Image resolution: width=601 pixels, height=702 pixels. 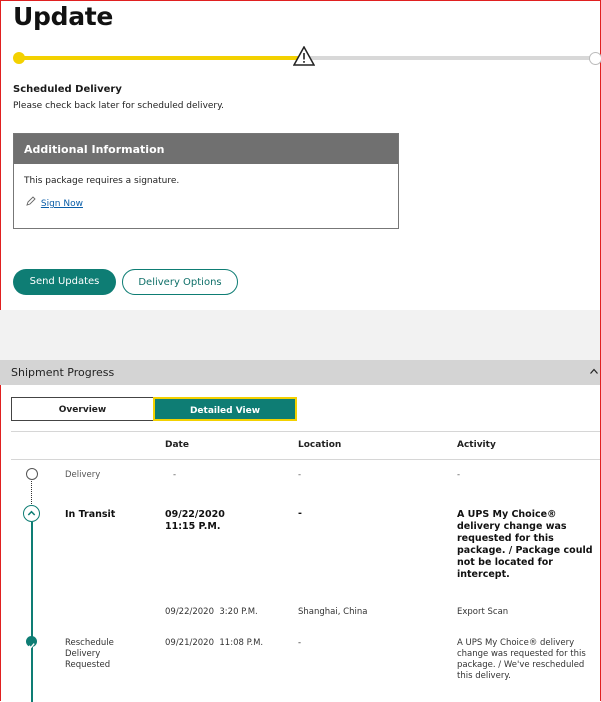 I want to click on sign-now-link: Sign Now, so click(x=62, y=204).